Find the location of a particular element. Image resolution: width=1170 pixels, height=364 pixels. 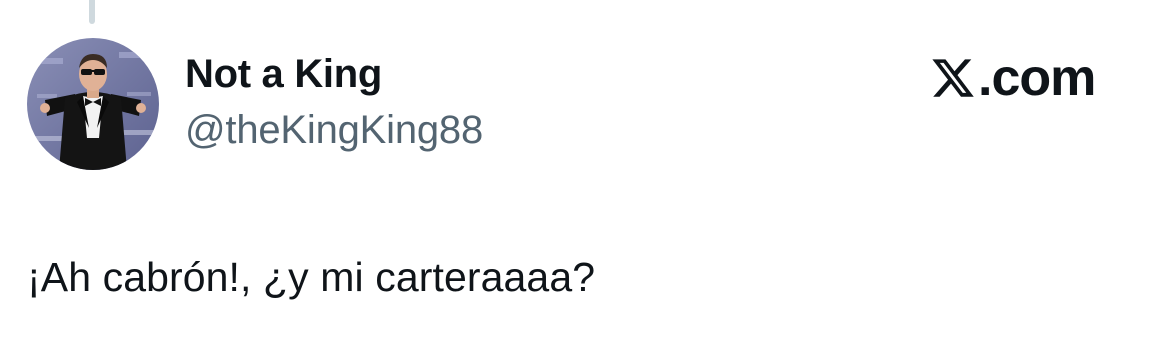

brand-domain-text: .com is located at coordinates (1037, 78).